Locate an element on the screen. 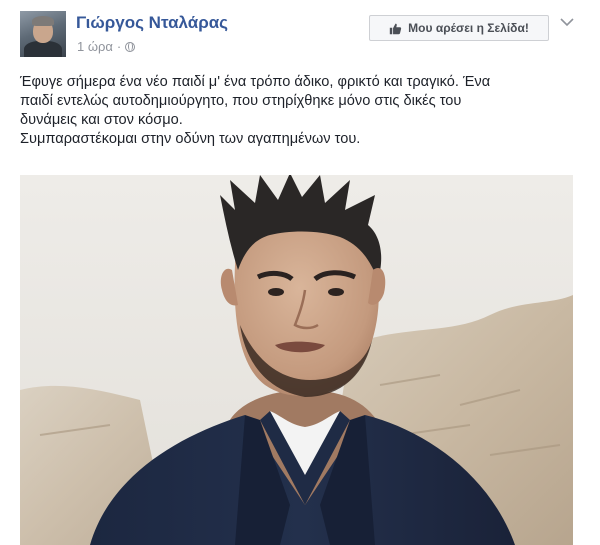 This screenshot has width=600, height=545. chevron-down-icon is located at coordinates (567, 22).